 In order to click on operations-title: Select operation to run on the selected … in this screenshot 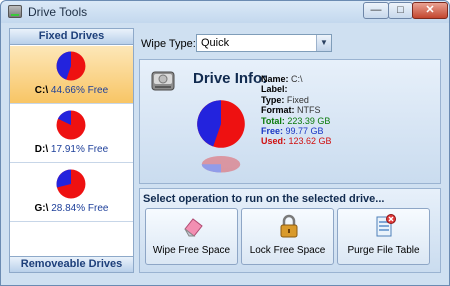, I will do `click(264, 199)`.